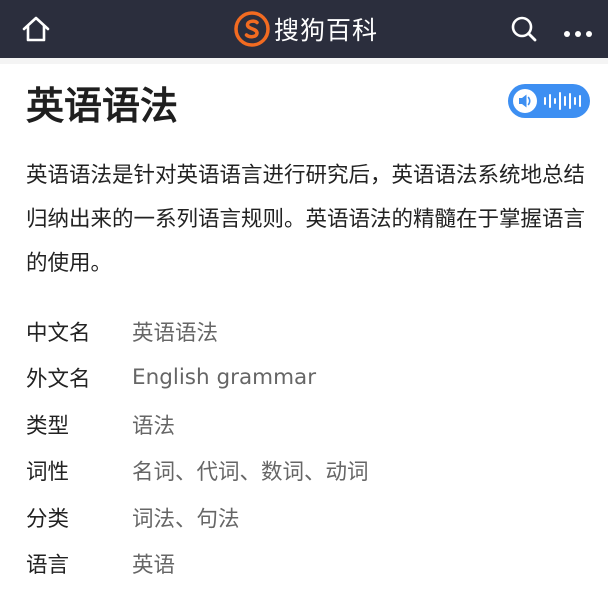 The image size is (608, 607). What do you see at coordinates (306, 331) in the screenshot?
I see `infobox-row: 中文名 英语语法` at bounding box center [306, 331].